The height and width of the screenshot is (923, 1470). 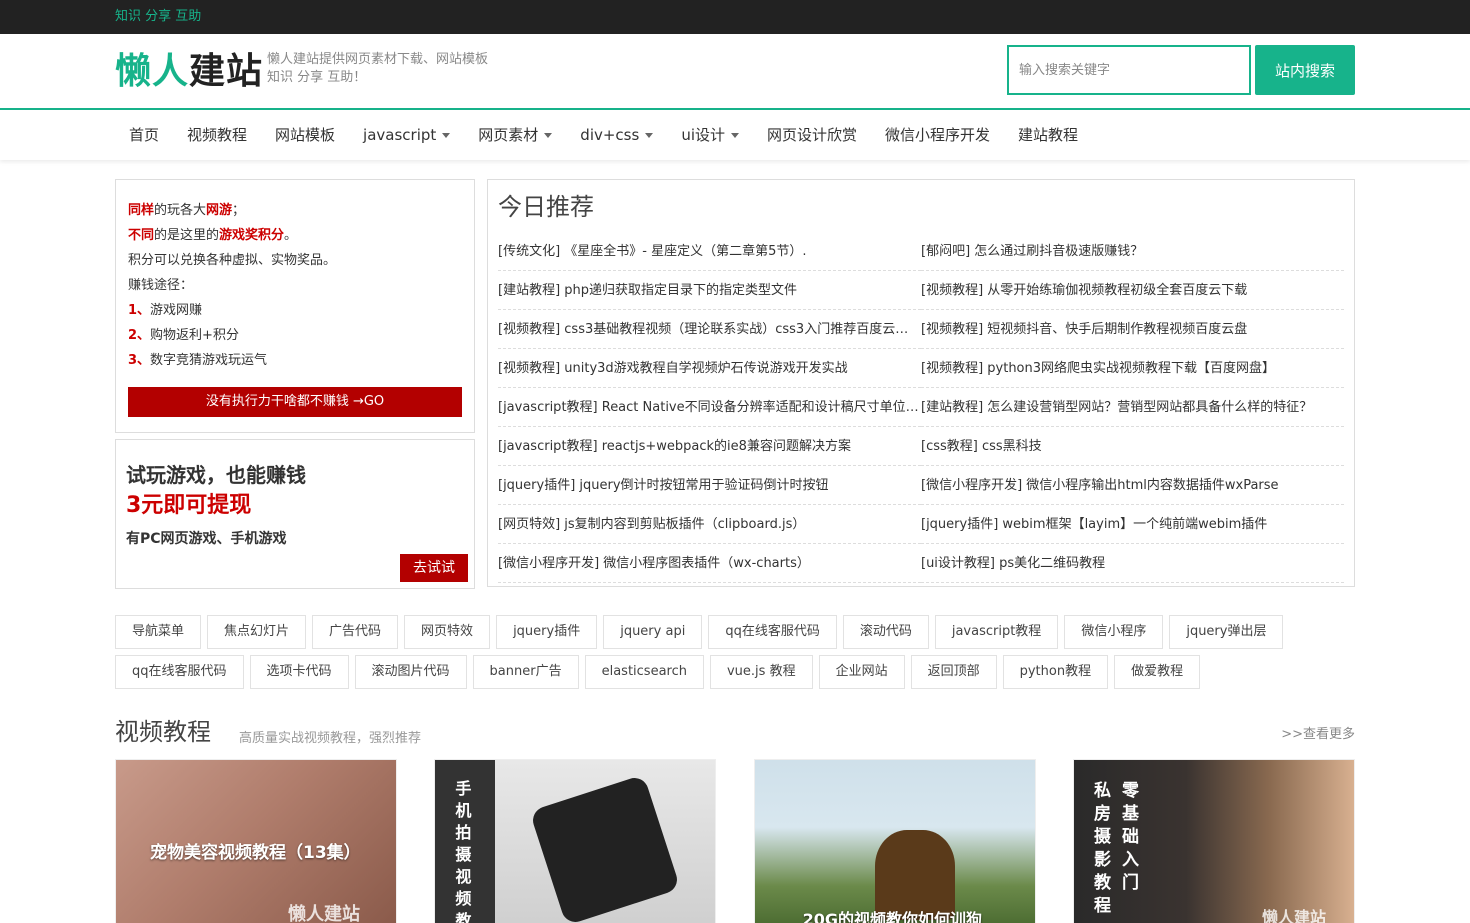 What do you see at coordinates (434, 568) in the screenshot?
I see `try-button: 去试试` at bounding box center [434, 568].